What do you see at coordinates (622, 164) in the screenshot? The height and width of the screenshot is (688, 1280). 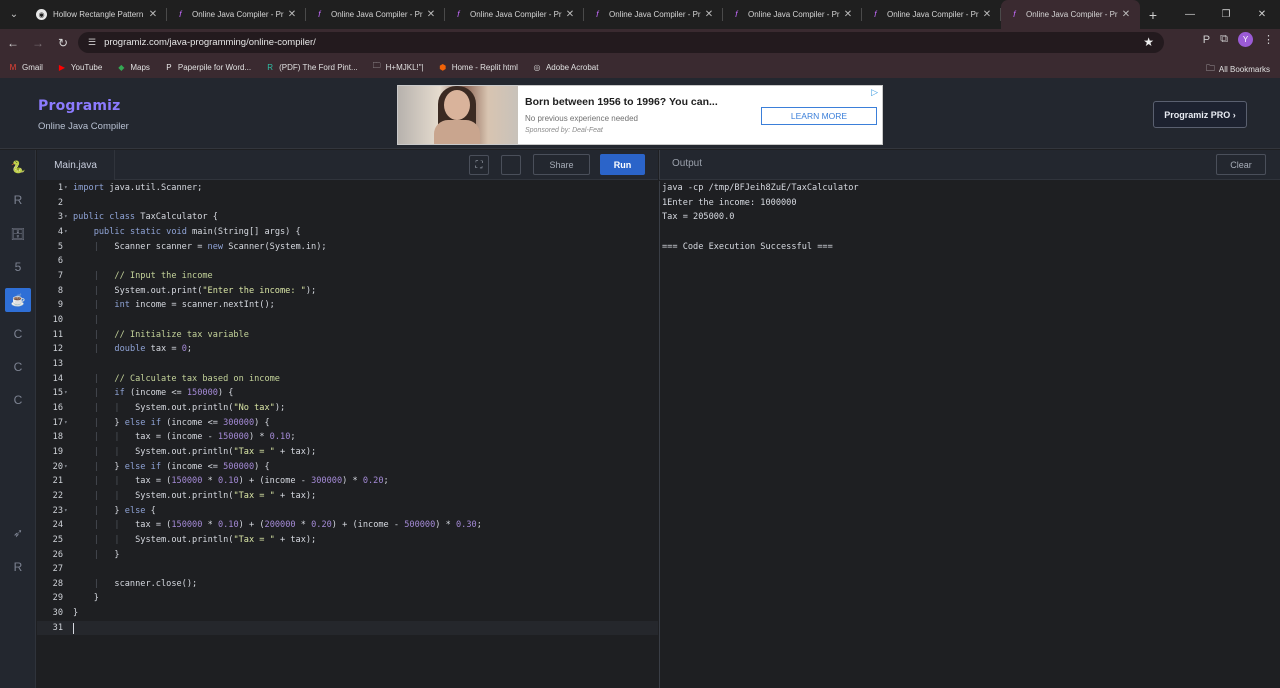 I see `run-button: Run` at bounding box center [622, 164].